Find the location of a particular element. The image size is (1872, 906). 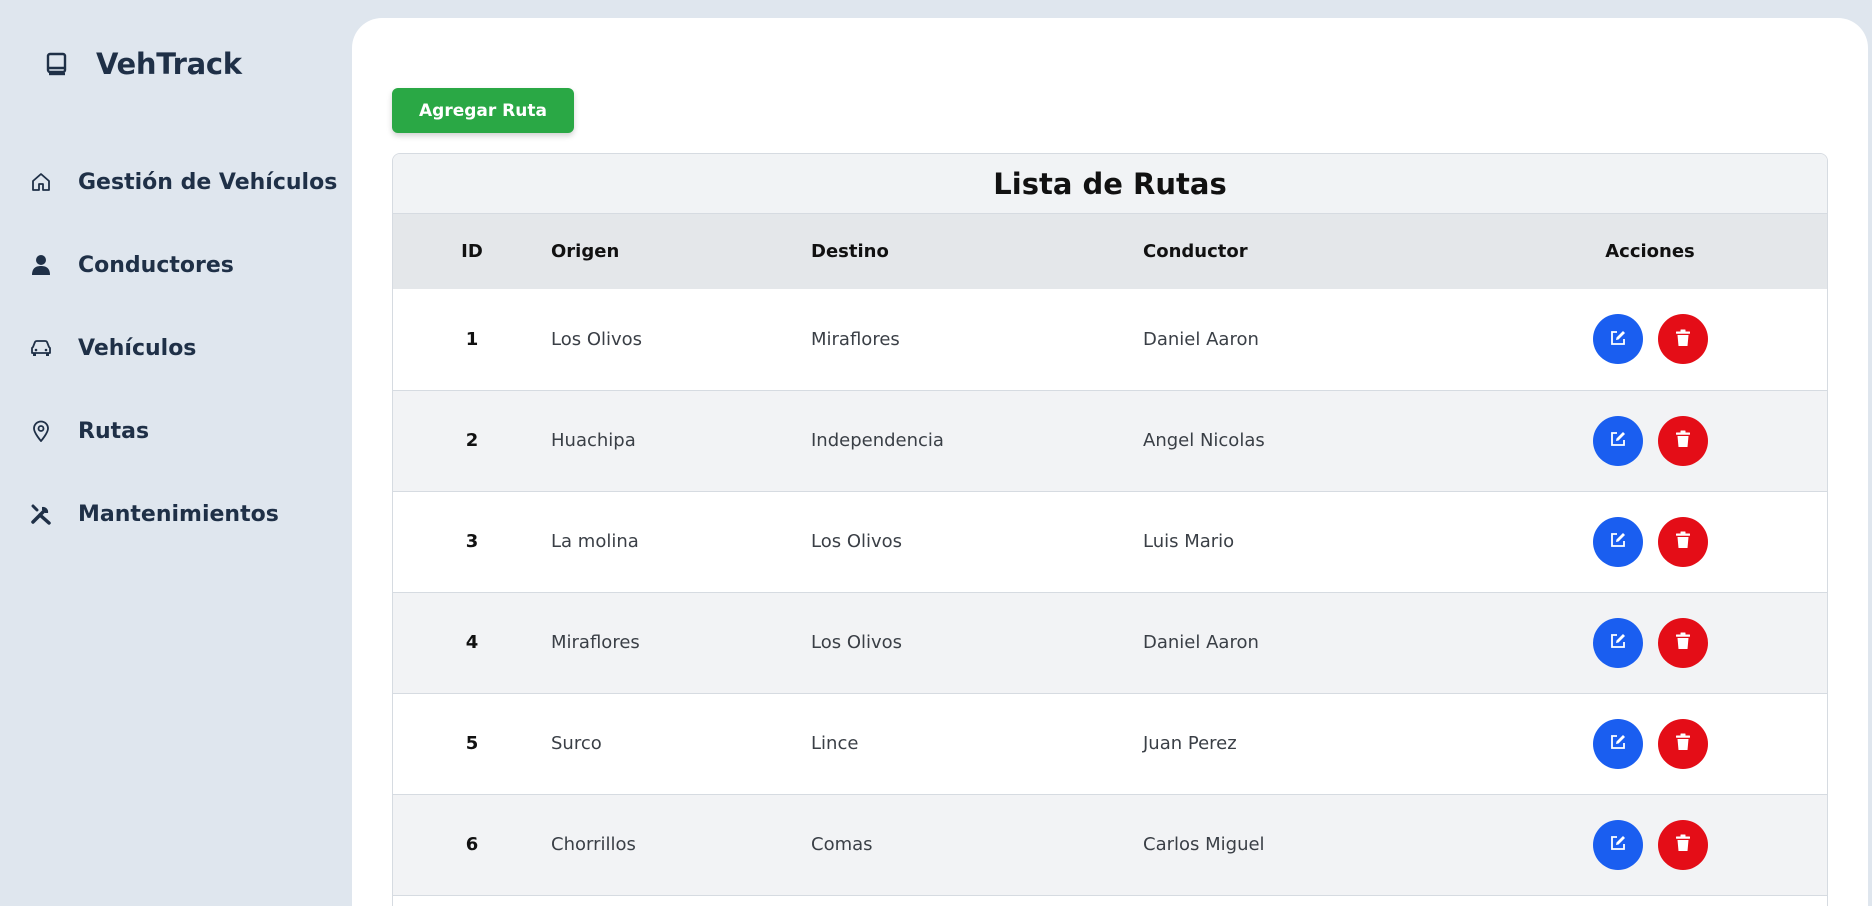

cell-conductor: Angel Nicolas is located at coordinates (1204, 440).